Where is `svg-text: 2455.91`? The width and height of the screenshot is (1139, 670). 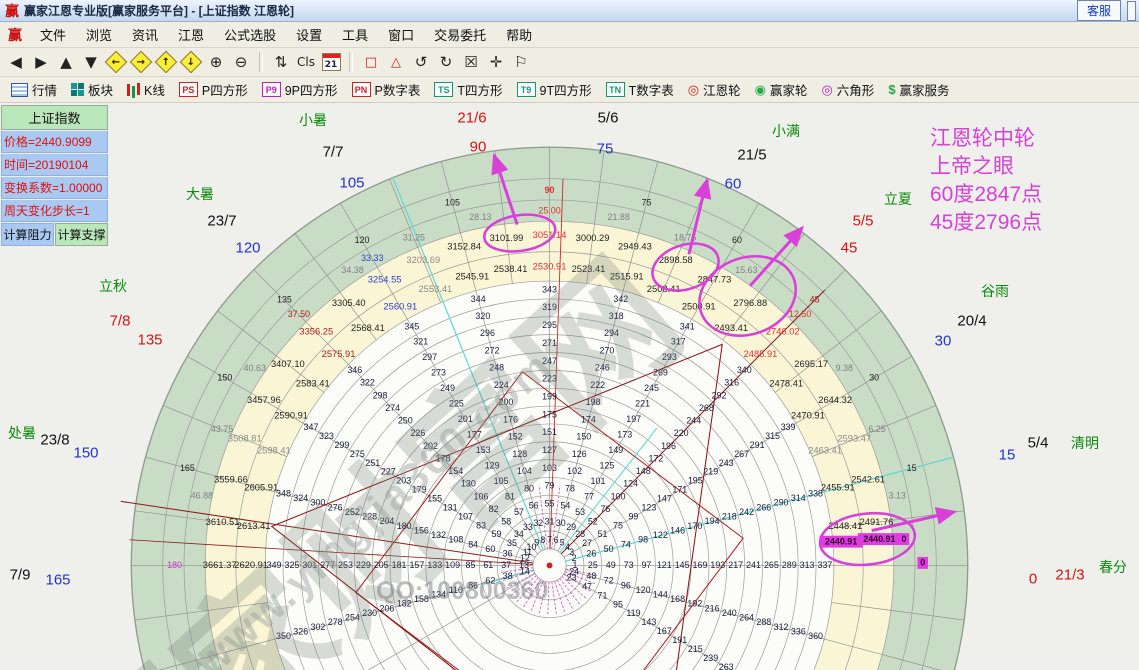
svg-text: 2455.91 is located at coordinates (838, 488).